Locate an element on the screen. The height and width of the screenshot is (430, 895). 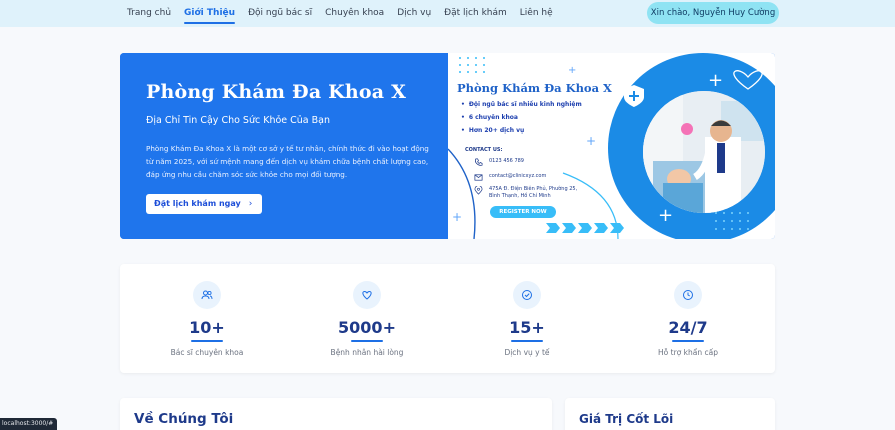
stat-value: 15+ is located at coordinates (527, 327).